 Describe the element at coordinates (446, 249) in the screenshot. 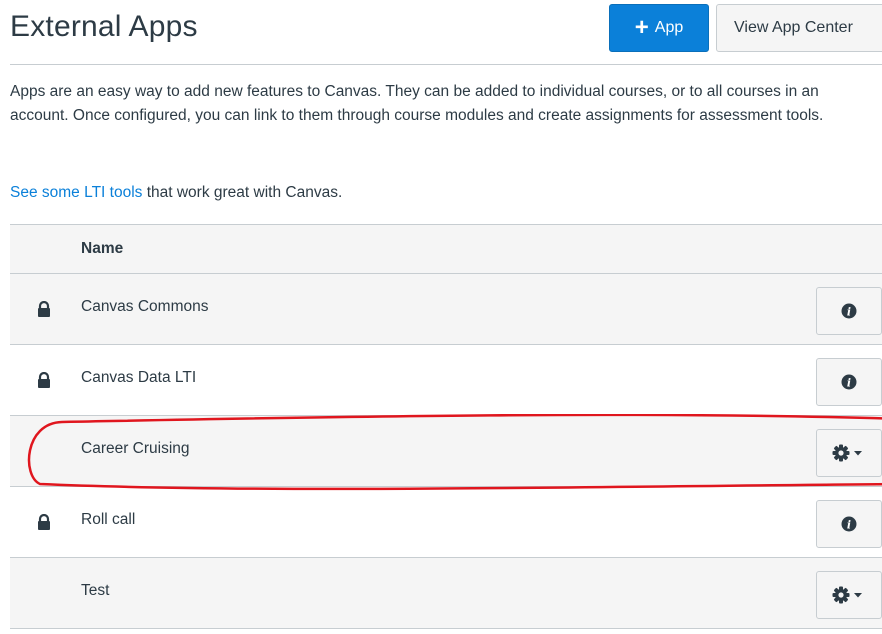

I see `table-header-row: Name` at that location.